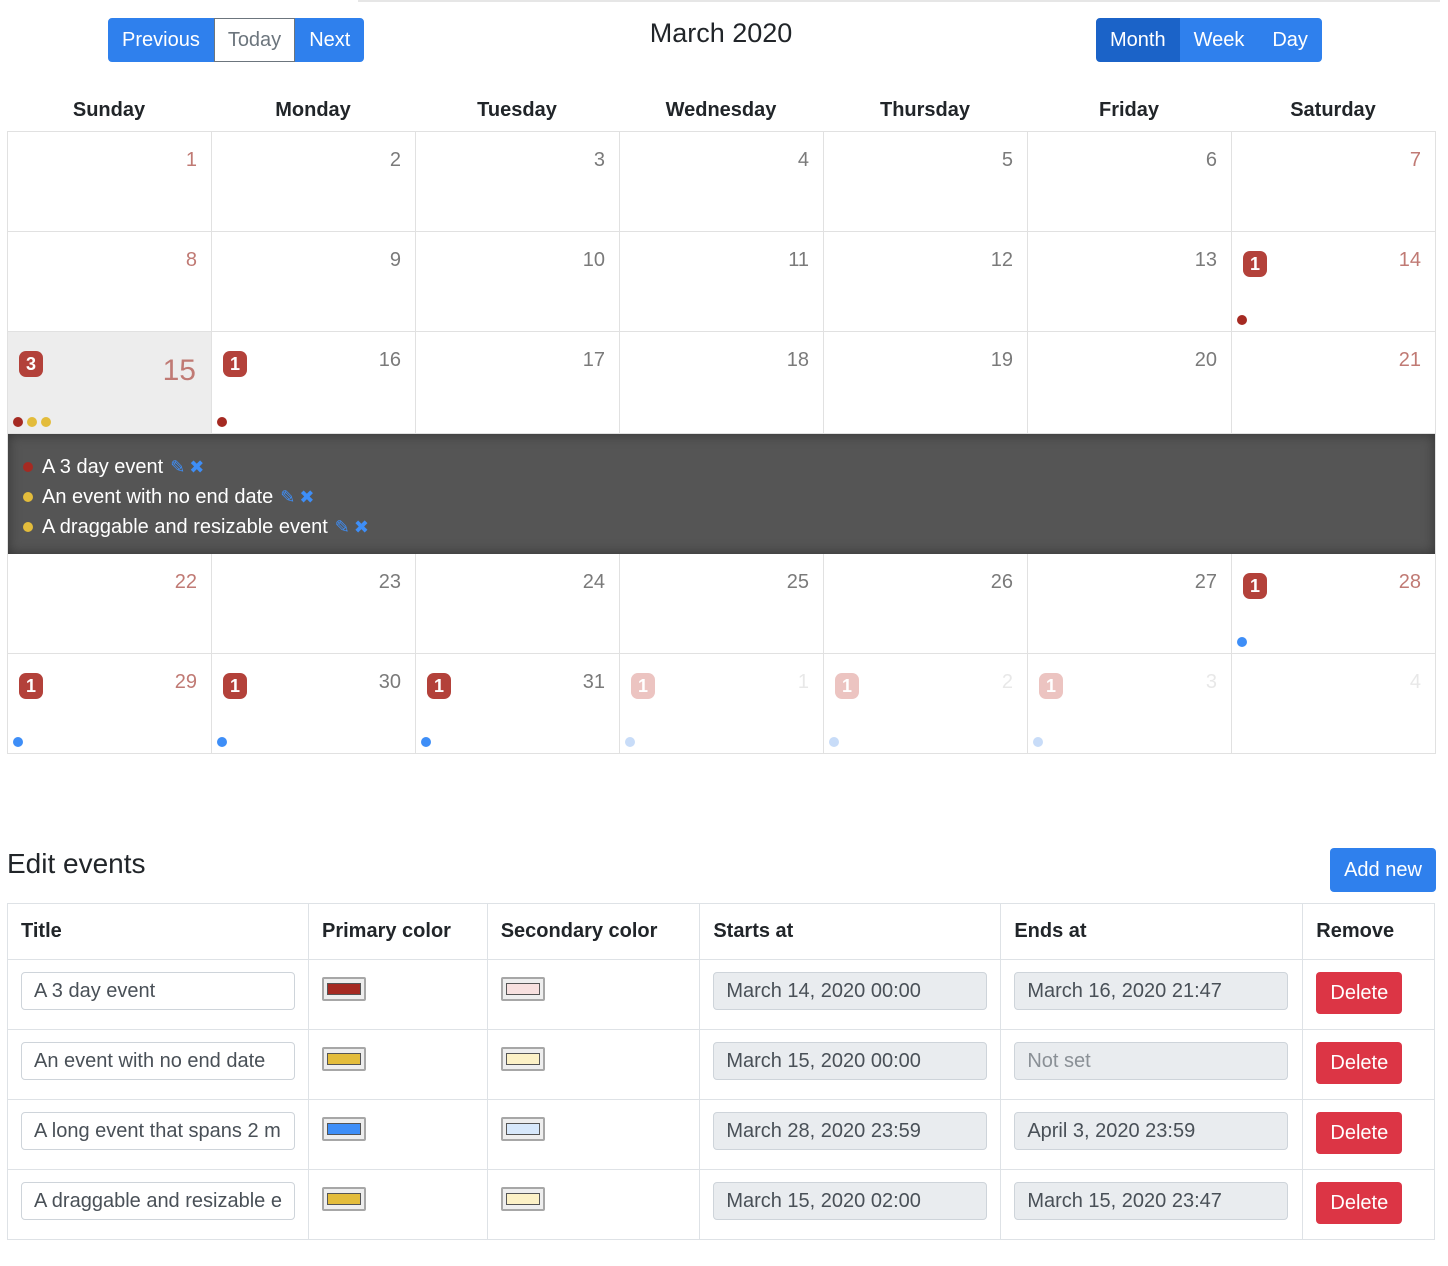 The width and height of the screenshot is (1448, 1266). I want to click on weekday-monday: Monday, so click(313, 110).